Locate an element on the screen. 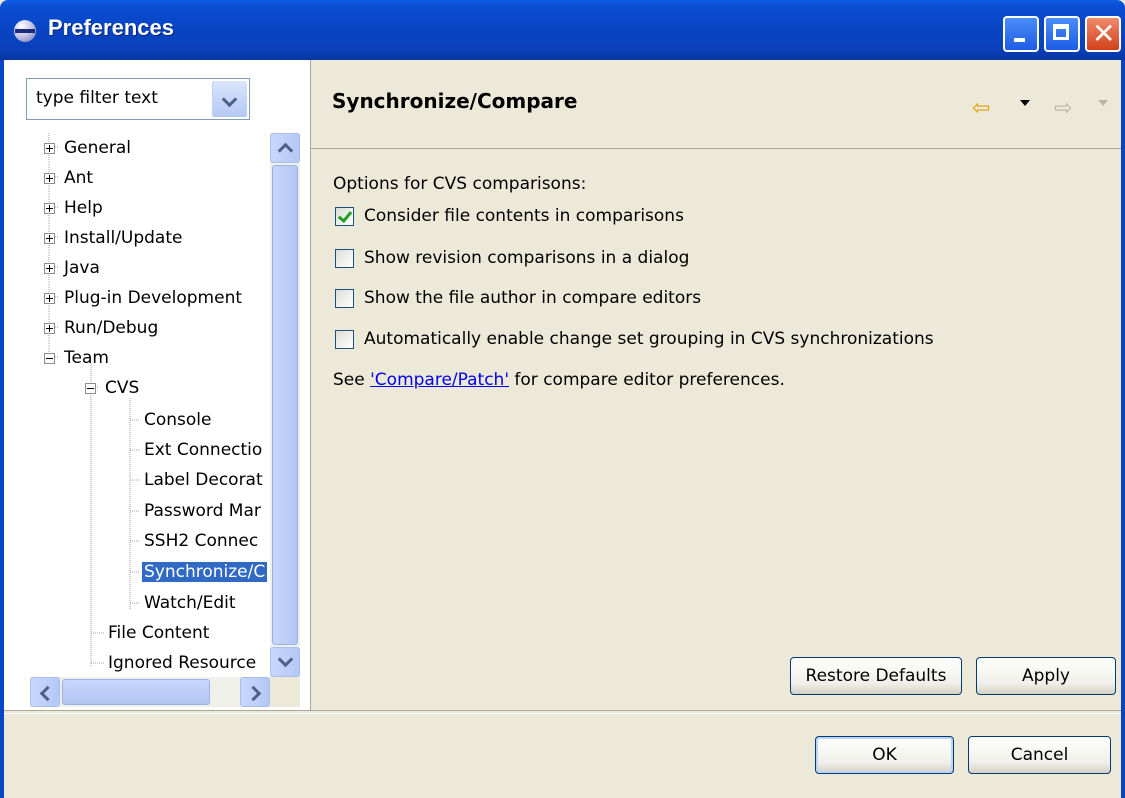  tree-item-ant: Ant is located at coordinates (66, 178).